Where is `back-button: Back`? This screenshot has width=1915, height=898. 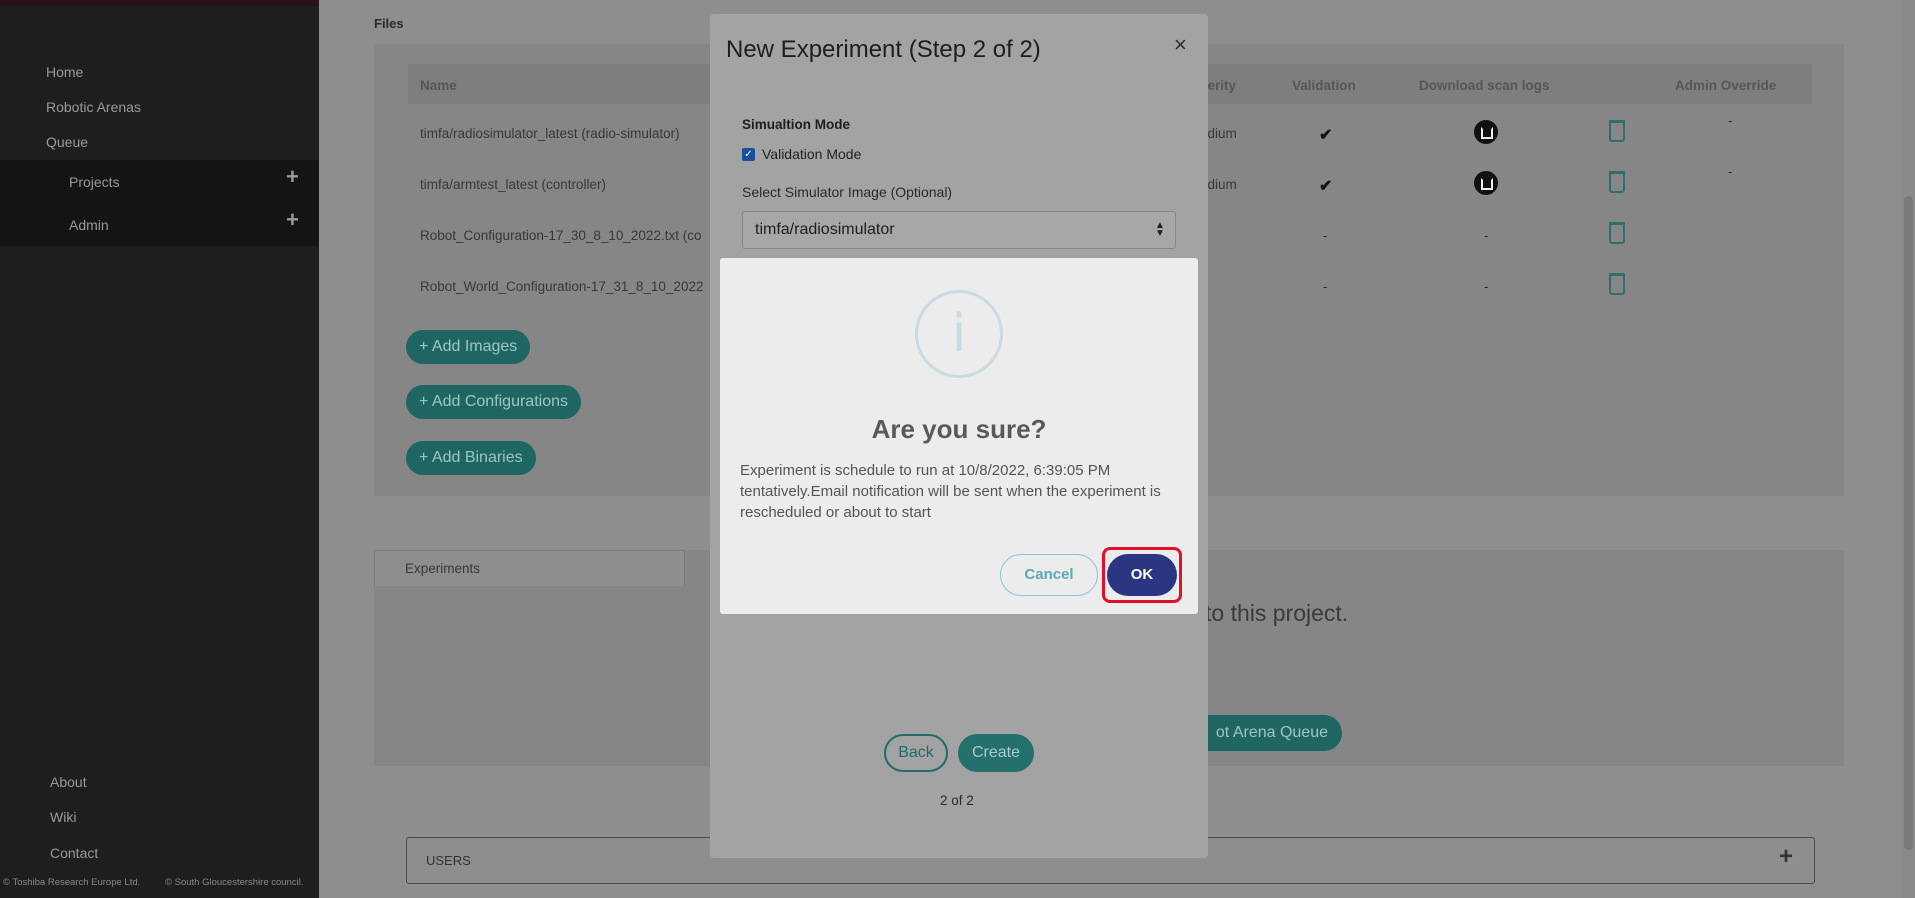 back-button: Back is located at coordinates (916, 753).